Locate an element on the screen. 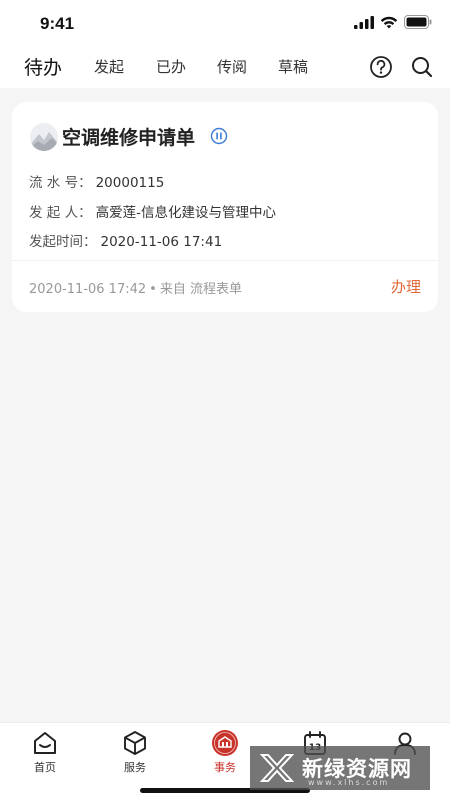  field-label: 发 起 人： is located at coordinates (60, 213).